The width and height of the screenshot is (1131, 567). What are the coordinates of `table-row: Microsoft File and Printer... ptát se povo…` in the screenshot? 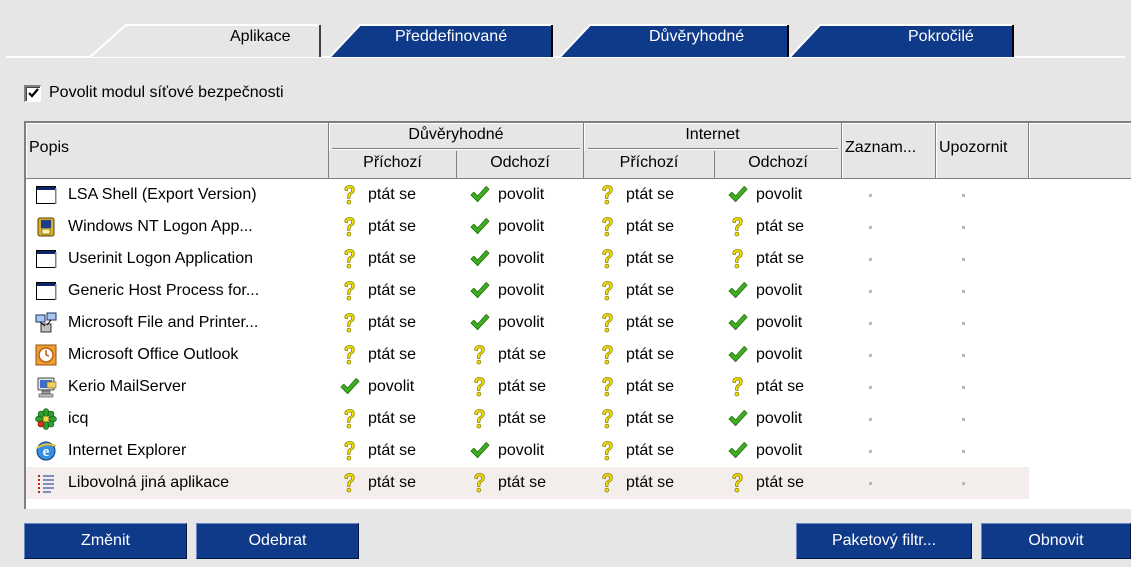 It's located at (527, 323).